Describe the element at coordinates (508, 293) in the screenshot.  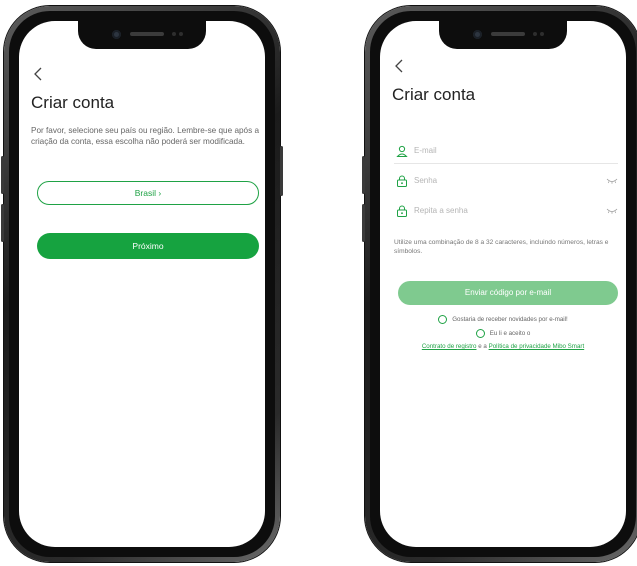
I see `send-email-code-button: Enviar código por e-mail` at that location.